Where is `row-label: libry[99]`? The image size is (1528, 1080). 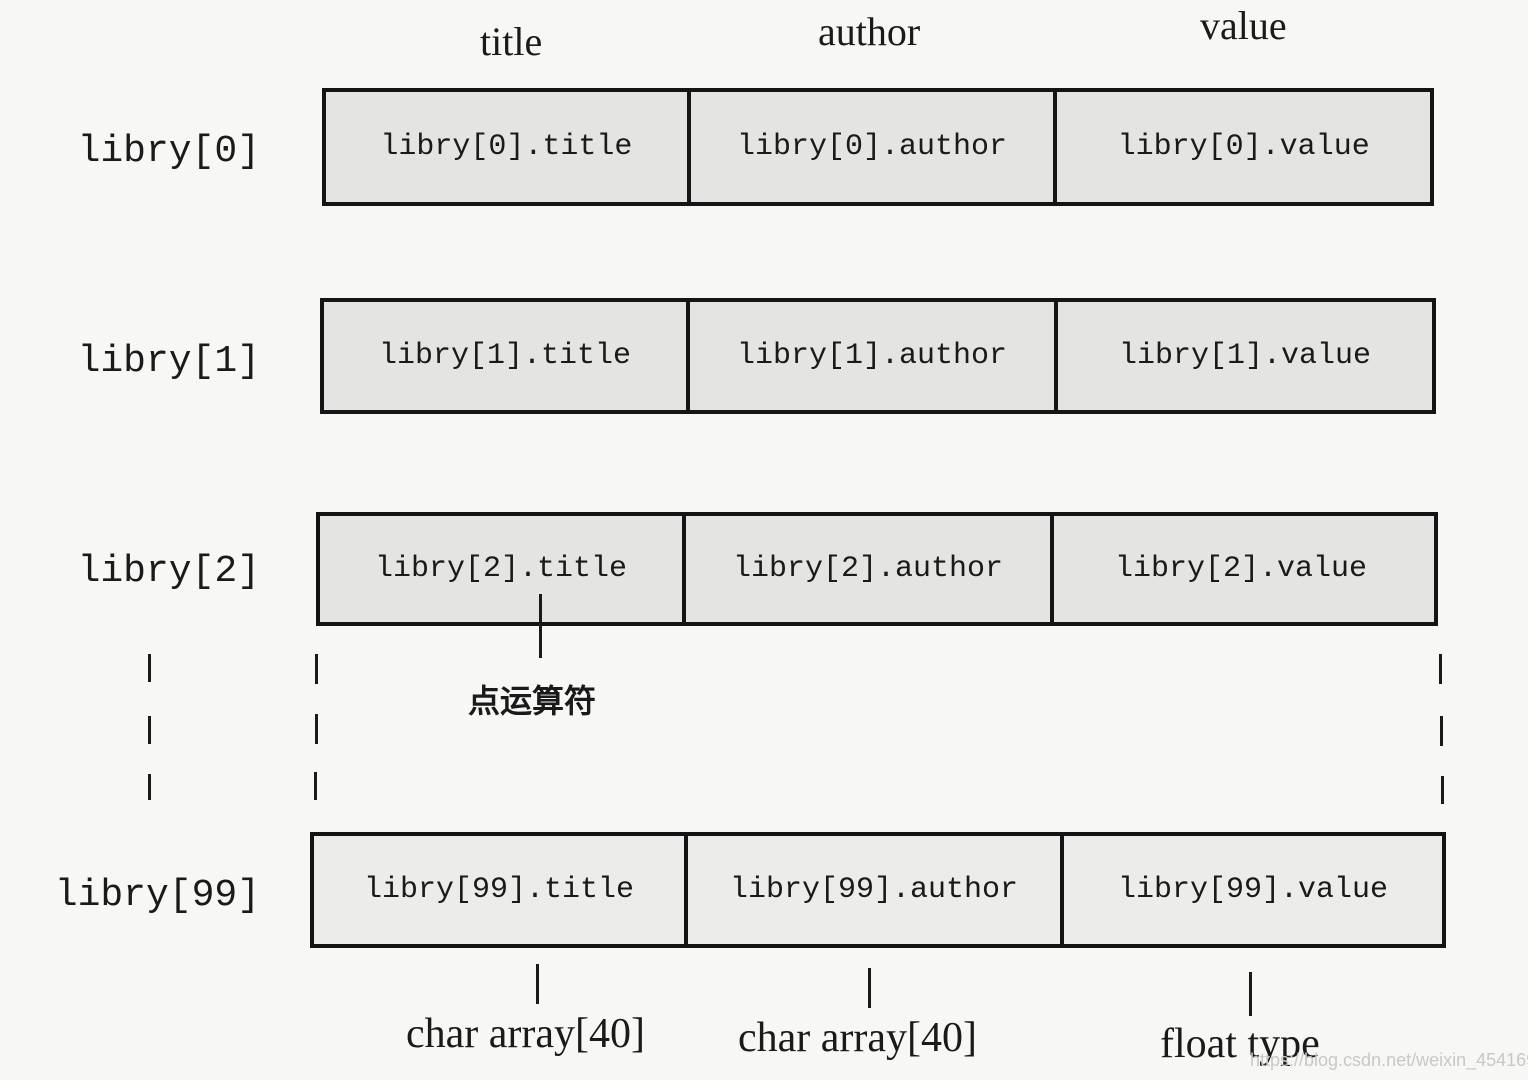
row-label: libry[99] is located at coordinates (157, 895).